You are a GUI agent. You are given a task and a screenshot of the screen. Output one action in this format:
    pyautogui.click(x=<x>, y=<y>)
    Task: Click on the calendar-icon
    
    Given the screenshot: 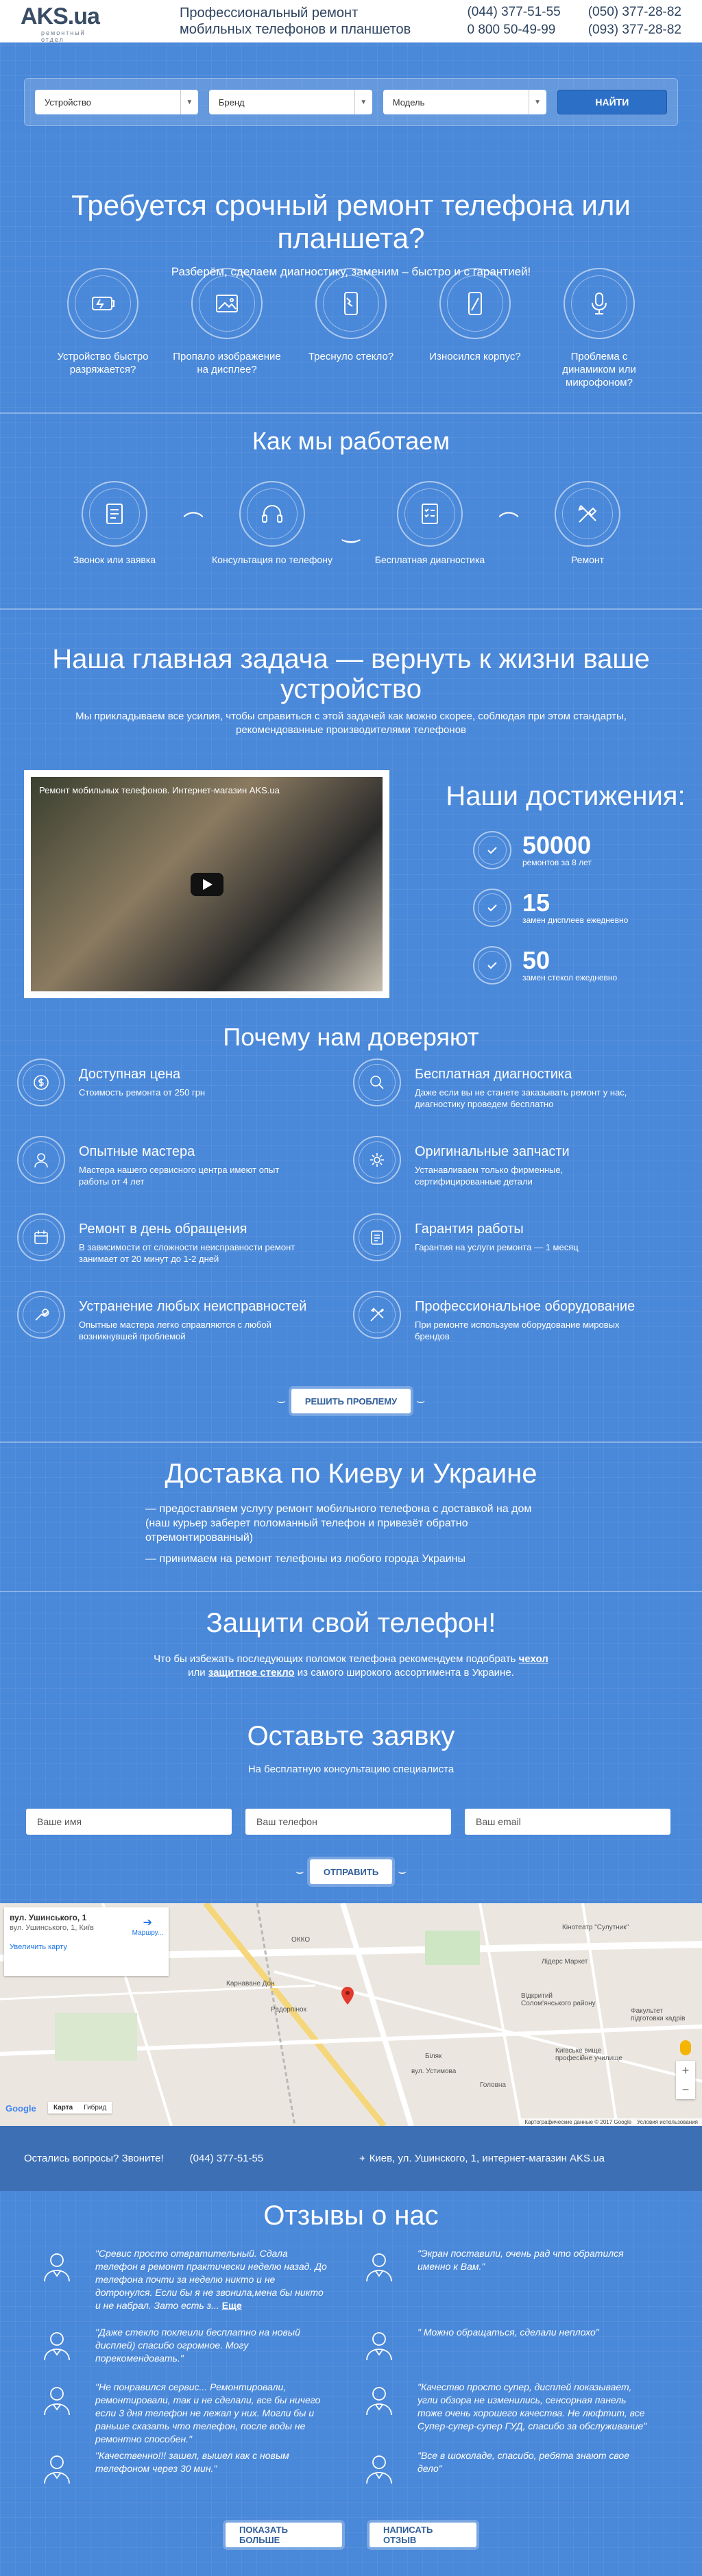 What is the action you would take?
    pyautogui.click(x=41, y=1237)
    